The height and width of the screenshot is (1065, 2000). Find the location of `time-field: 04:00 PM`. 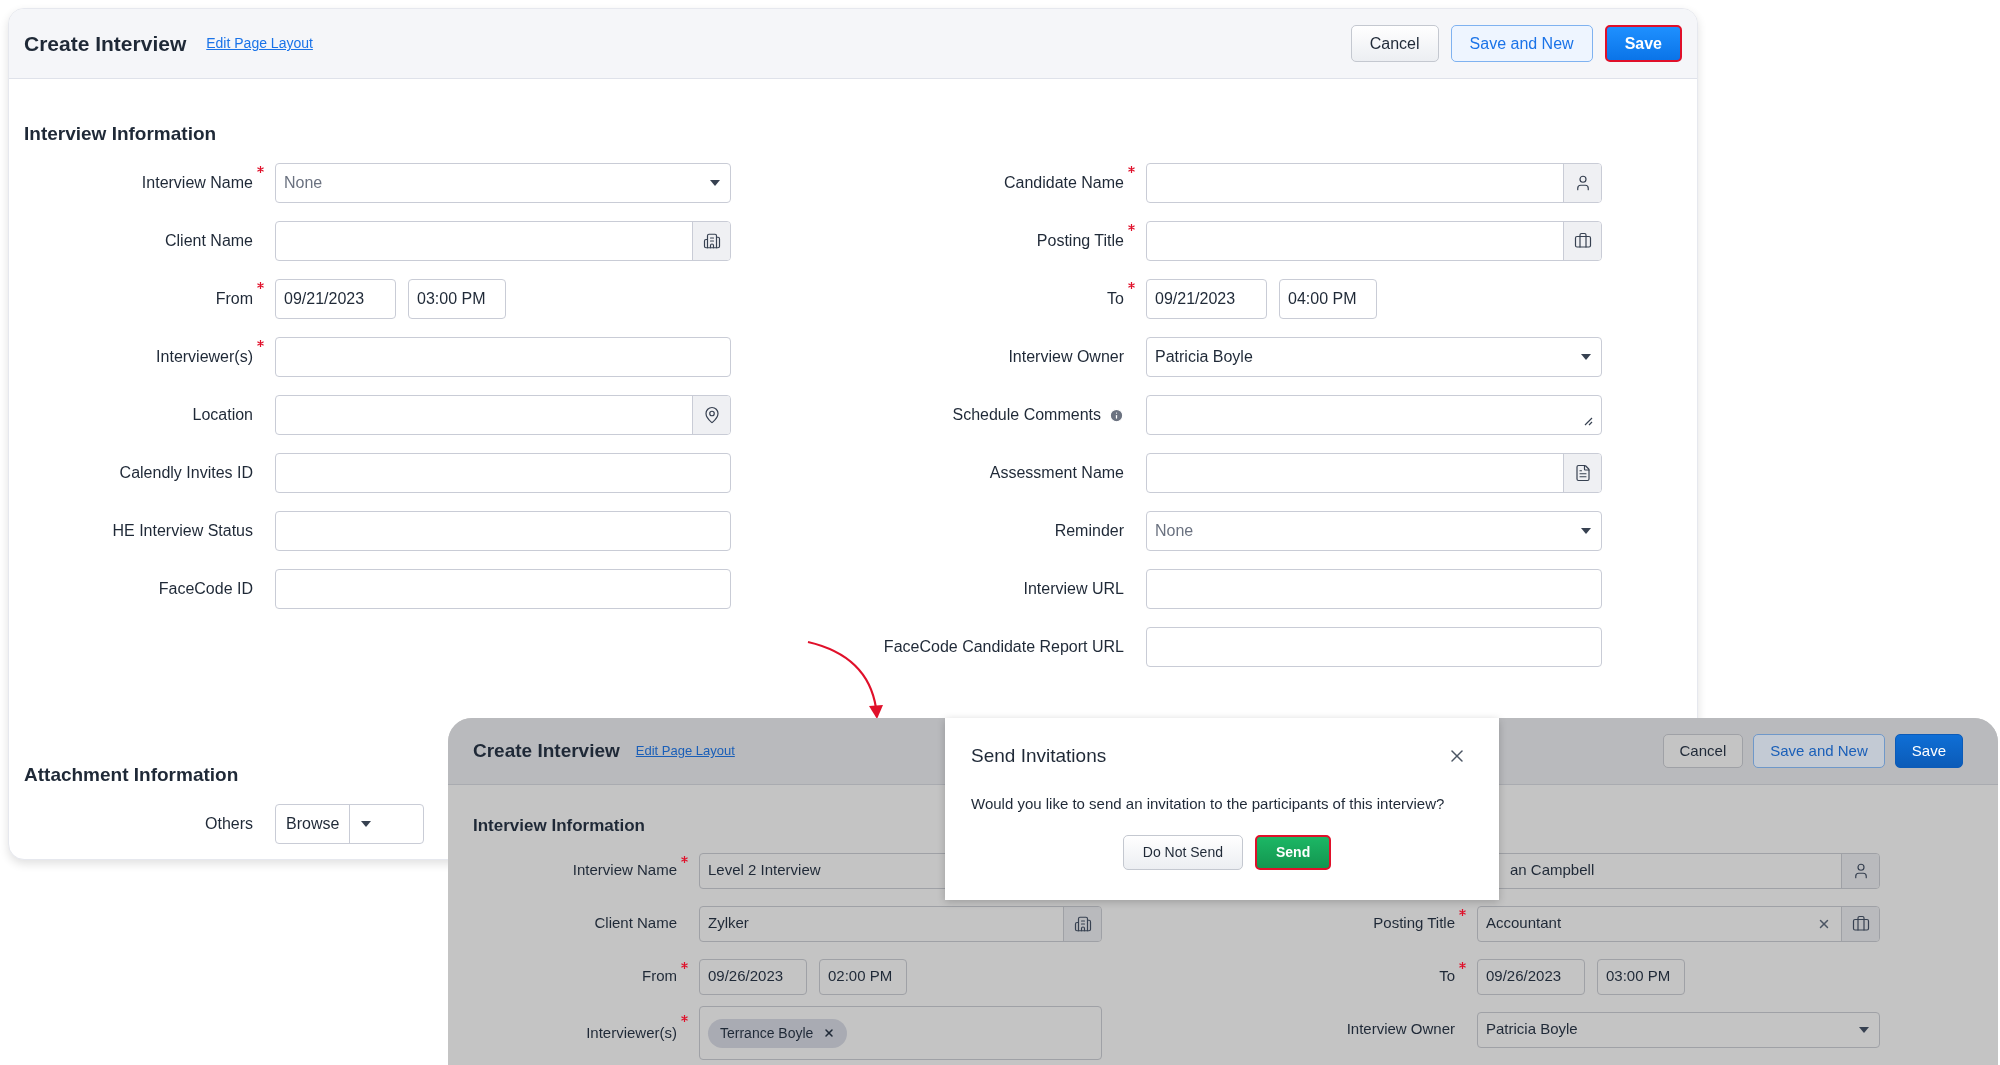

time-field: 04:00 PM is located at coordinates (1328, 299).